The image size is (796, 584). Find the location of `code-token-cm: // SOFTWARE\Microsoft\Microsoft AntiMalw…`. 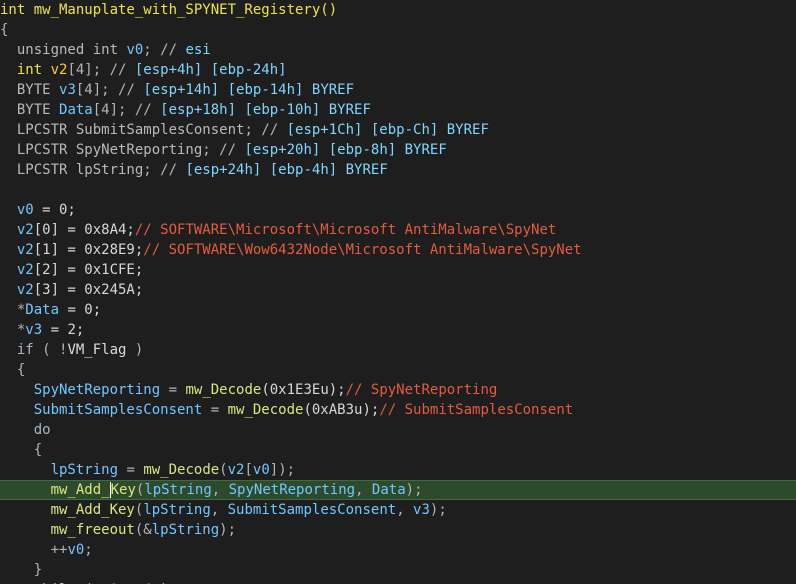

code-token-cm: // SOFTWARE\Microsoft\Microsoft AntiMalw… is located at coordinates (345, 230).